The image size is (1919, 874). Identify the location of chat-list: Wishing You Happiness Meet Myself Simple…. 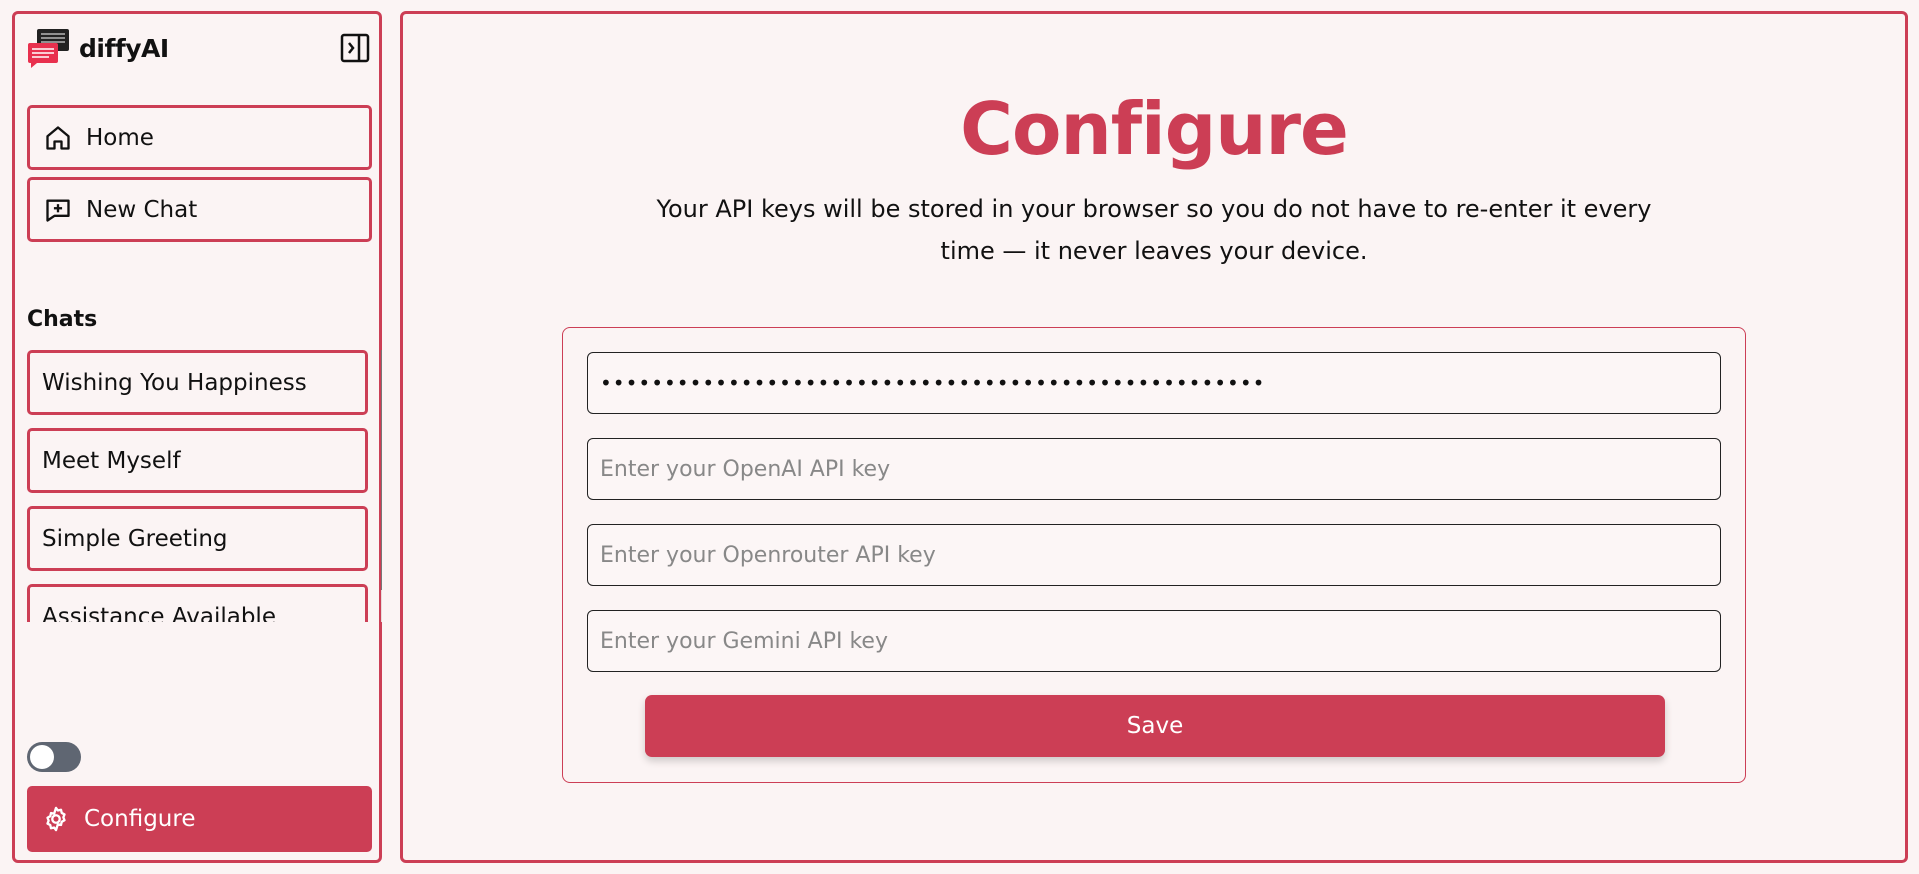
(204, 486).